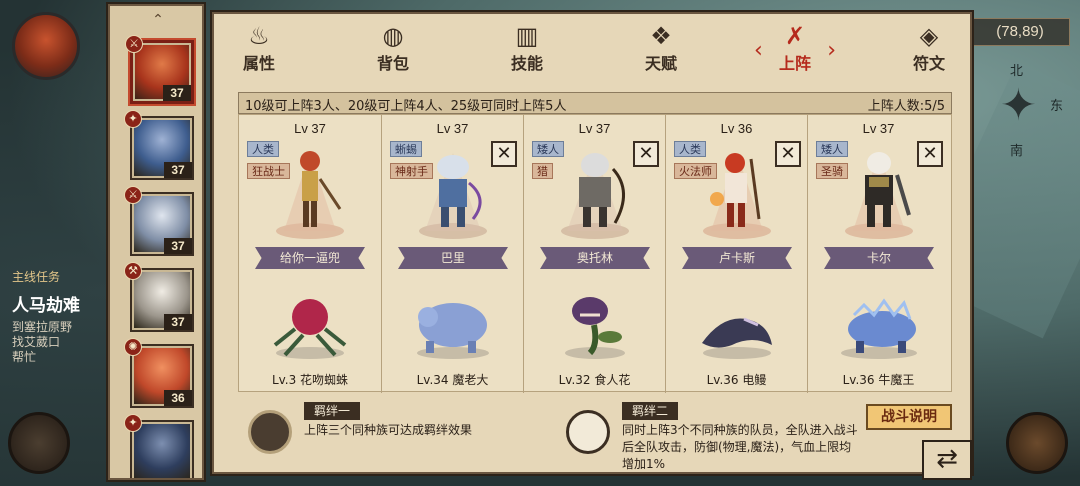  Describe the element at coordinates (162, 451) in the screenshot. I see `hero-portrait` at that location.